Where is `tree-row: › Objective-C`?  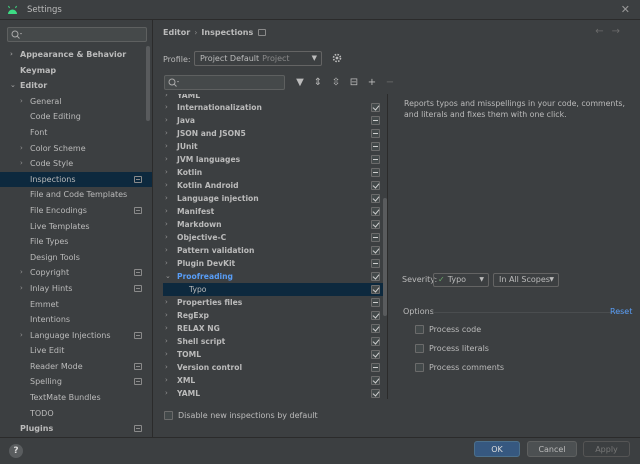
tree-row: › Objective-C is located at coordinates (275, 237).